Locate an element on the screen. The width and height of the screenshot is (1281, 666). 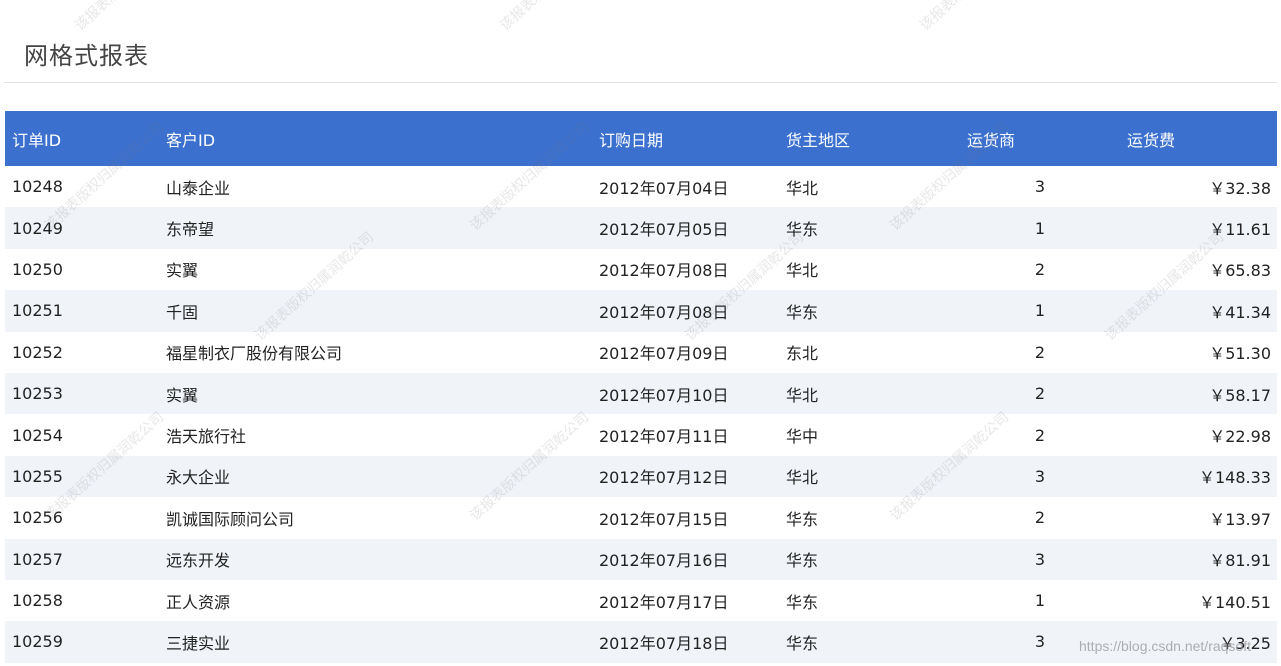
cell-ship-region: 华中 is located at coordinates (802, 437).